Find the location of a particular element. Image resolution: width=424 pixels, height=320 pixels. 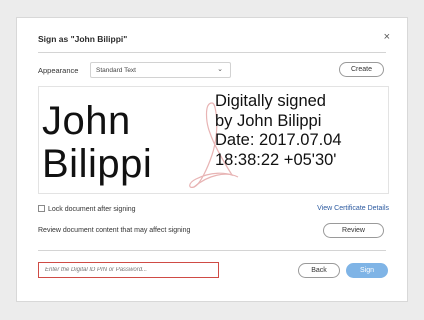

pin-password-input is located at coordinates (128, 270).